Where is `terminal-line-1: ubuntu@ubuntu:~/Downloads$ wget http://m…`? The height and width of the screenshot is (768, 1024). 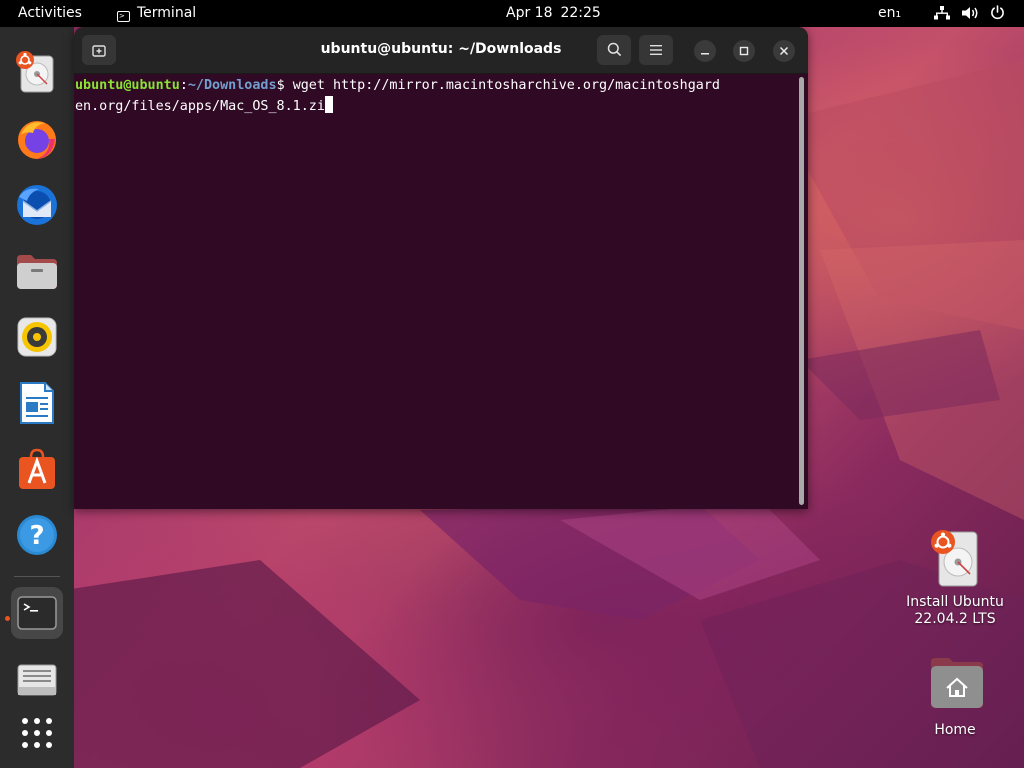 terminal-line-1: ubuntu@ubuntu:~/Downloads$ wget http://m… is located at coordinates (435, 86).